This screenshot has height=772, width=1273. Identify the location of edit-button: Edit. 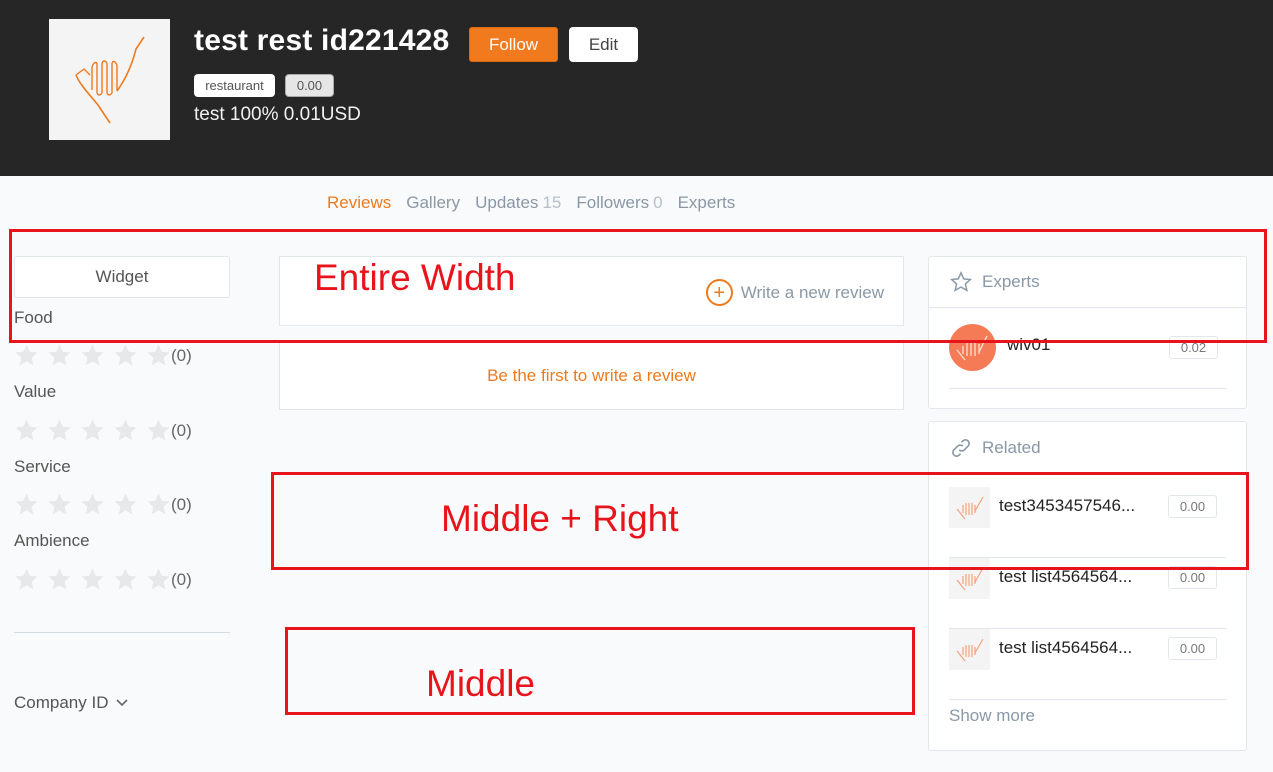
(603, 44).